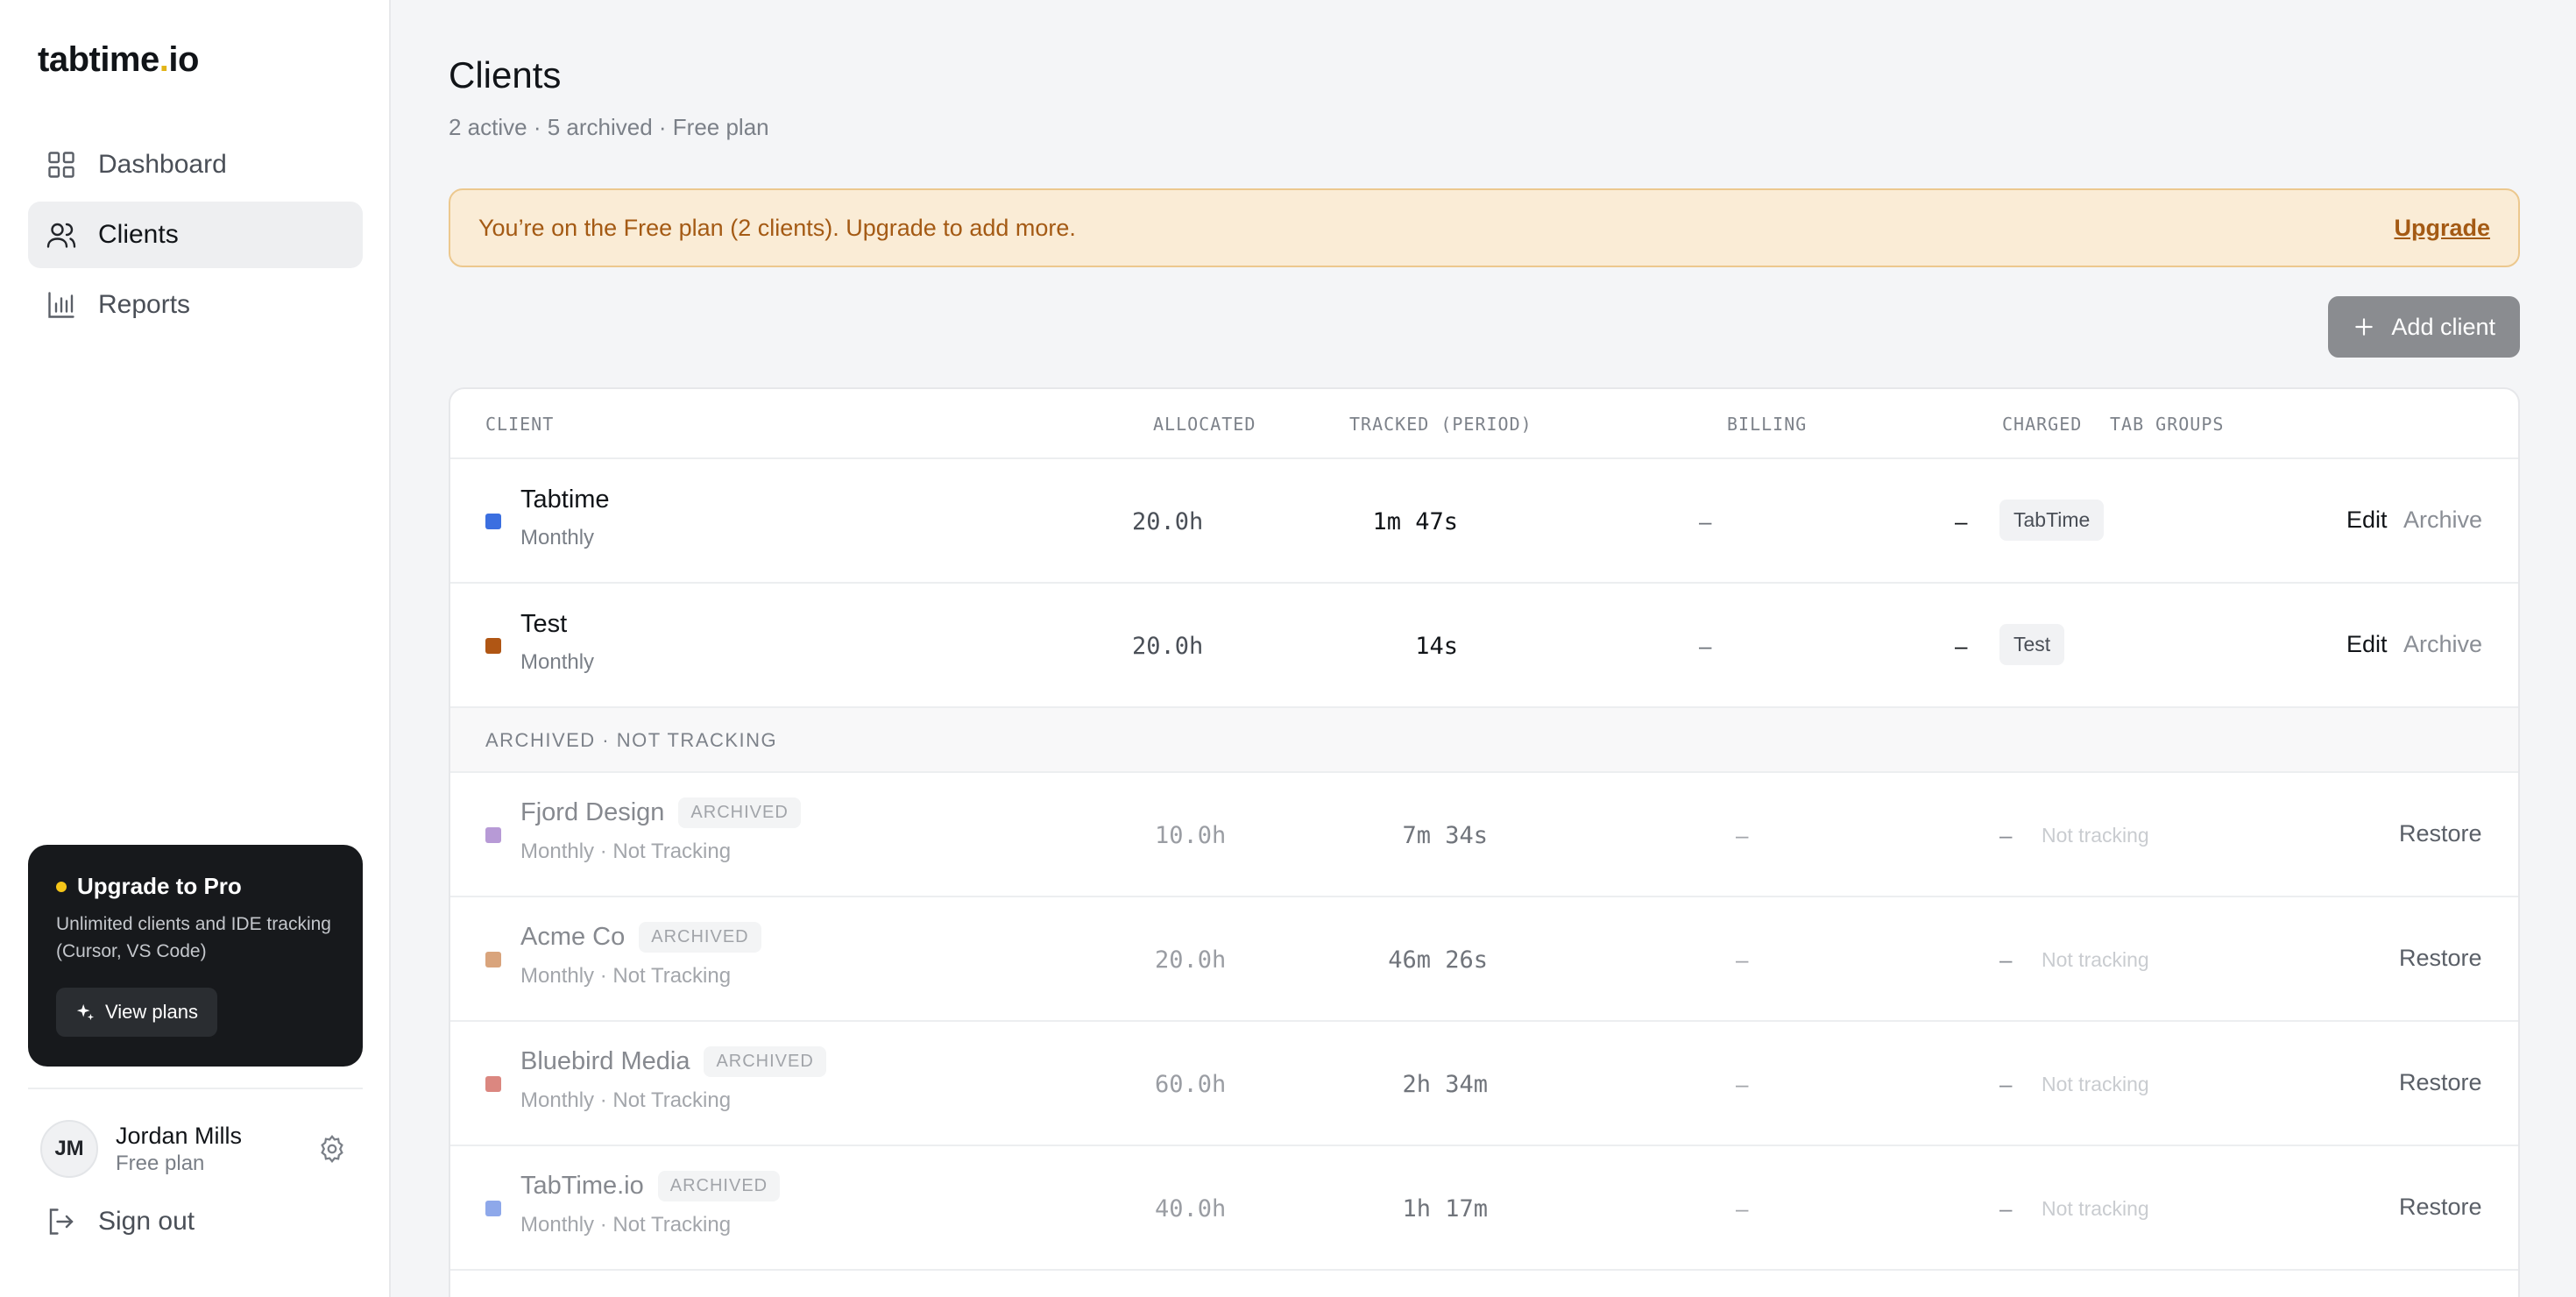  I want to click on sidebar-item-label: Reports, so click(144, 304).